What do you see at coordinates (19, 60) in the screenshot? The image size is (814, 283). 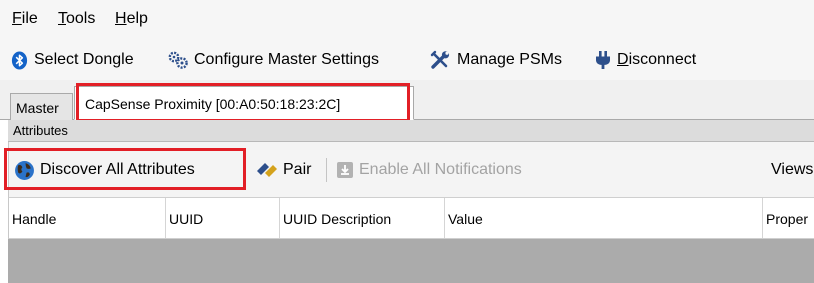 I see `bluetooth-icon` at bounding box center [19, 60].